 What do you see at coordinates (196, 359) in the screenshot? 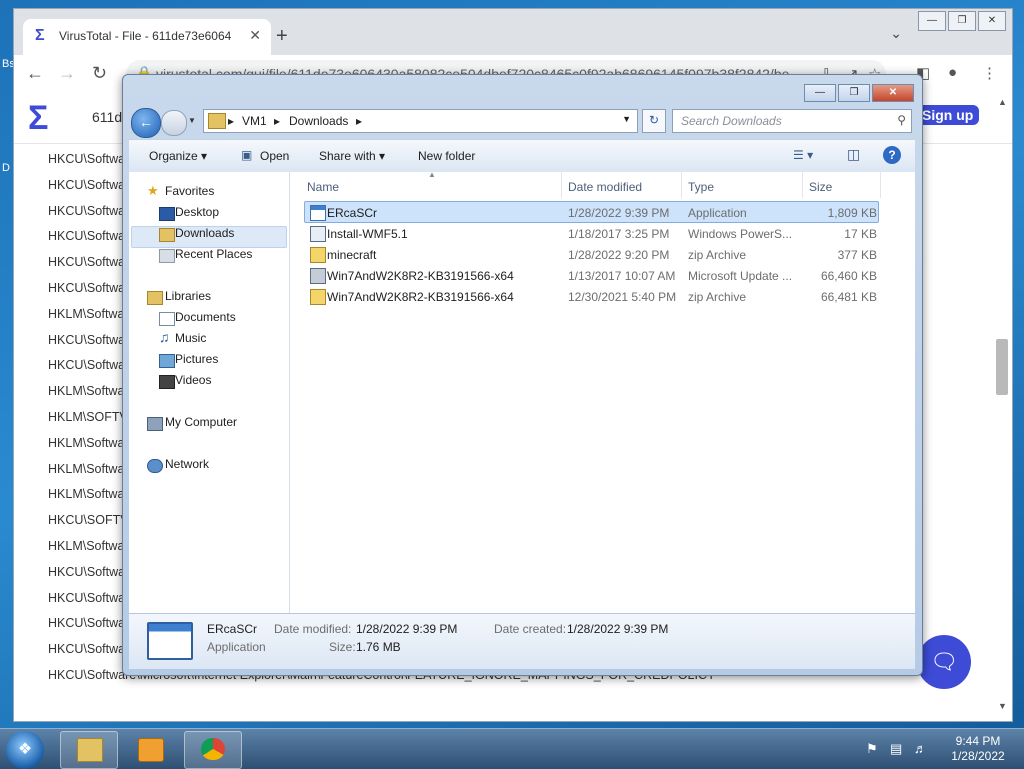
I see `nav-pictures: Pictures` at bounding box center [196, 359].